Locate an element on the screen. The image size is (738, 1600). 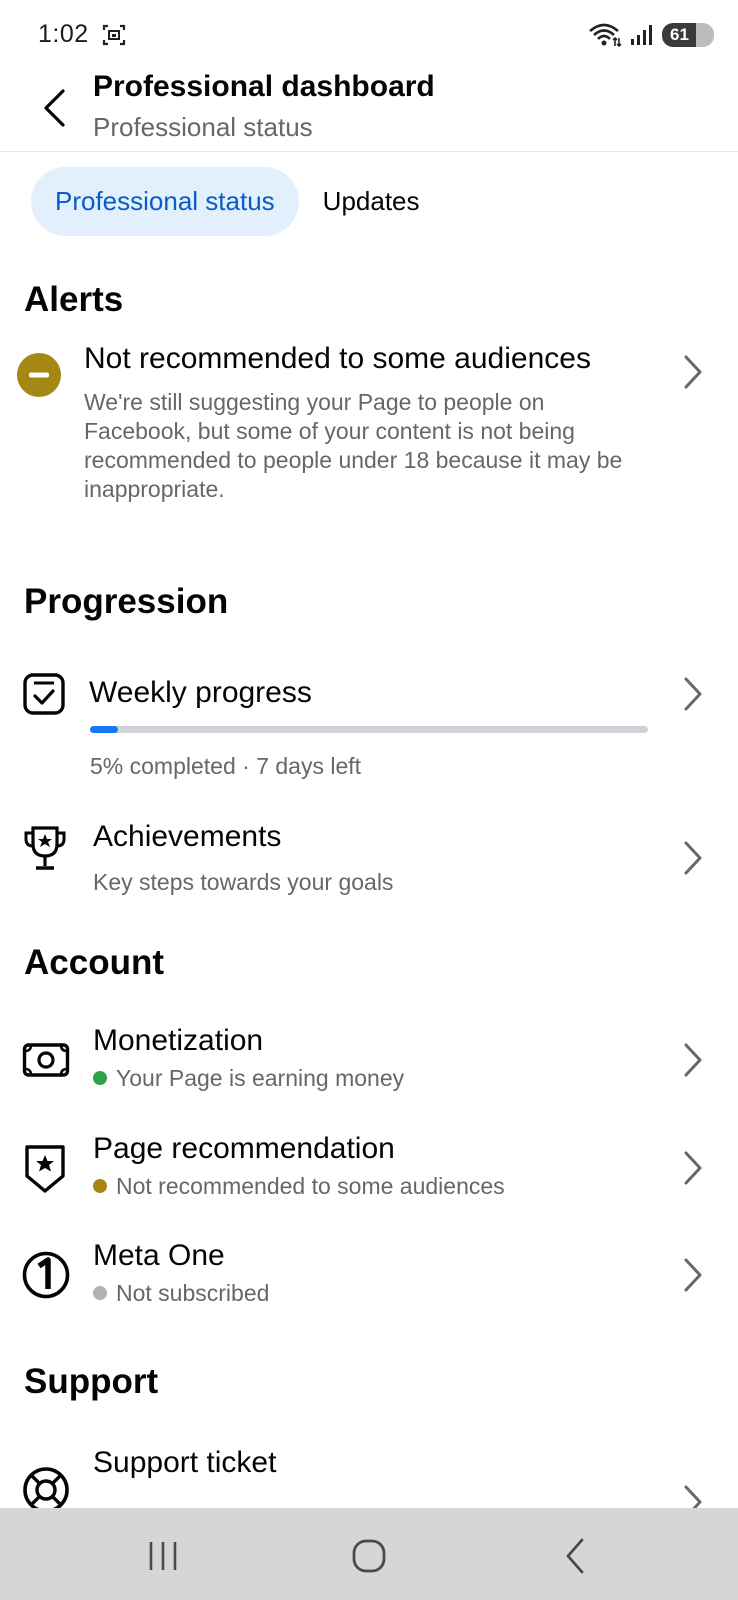
minus-circle-icon is located at coordinates (39, 375).